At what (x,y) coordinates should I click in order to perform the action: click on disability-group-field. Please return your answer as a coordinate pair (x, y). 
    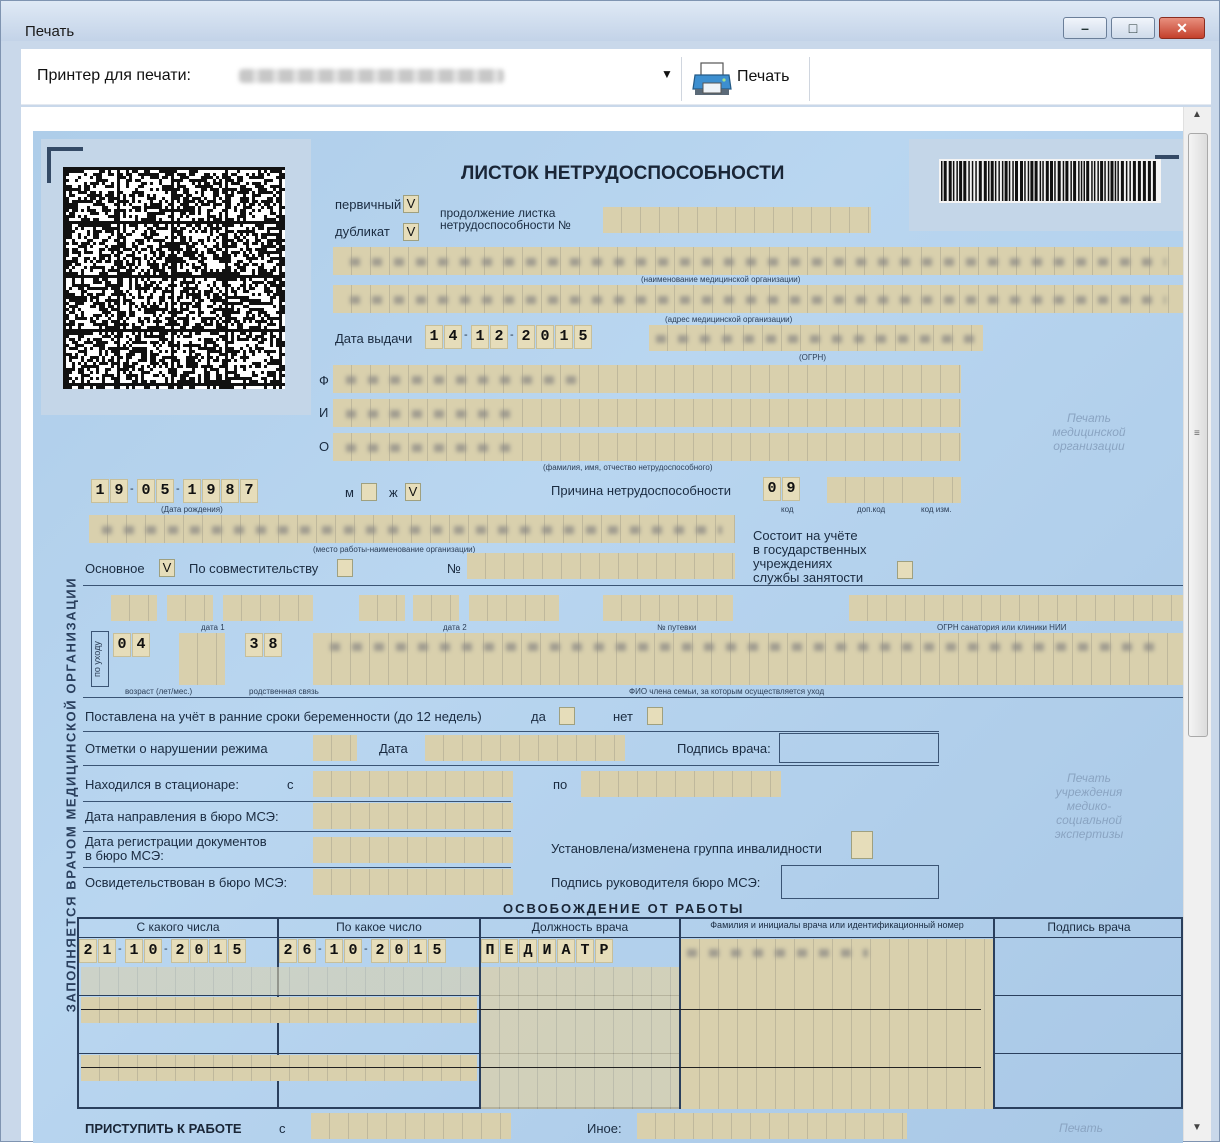
    Looking at the image, I should click on (862, 845).